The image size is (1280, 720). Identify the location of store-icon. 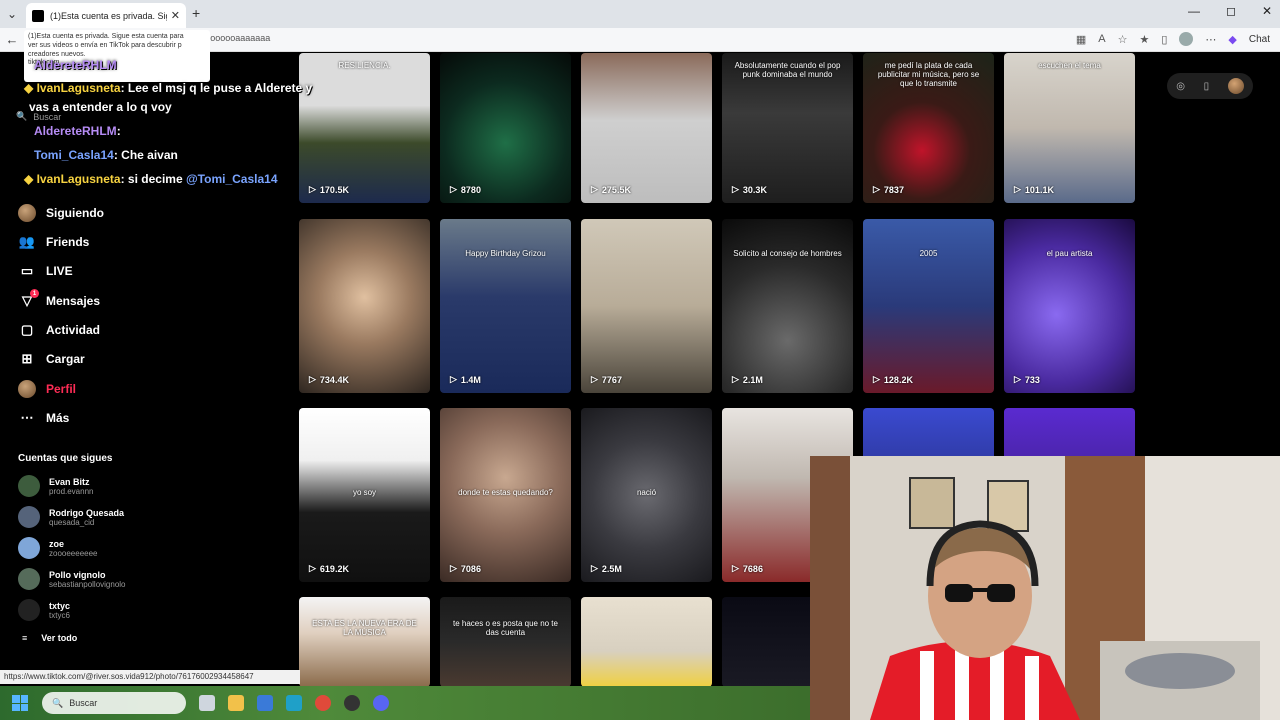
(265, 703).